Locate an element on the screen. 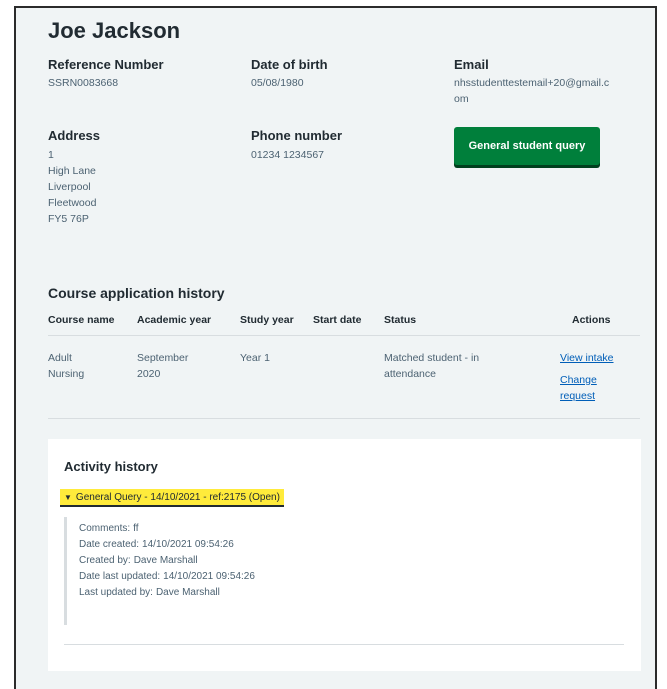 This screenshot has height=689, width=667. column-header-study-year: Study year is located at coordinates (267, 320).